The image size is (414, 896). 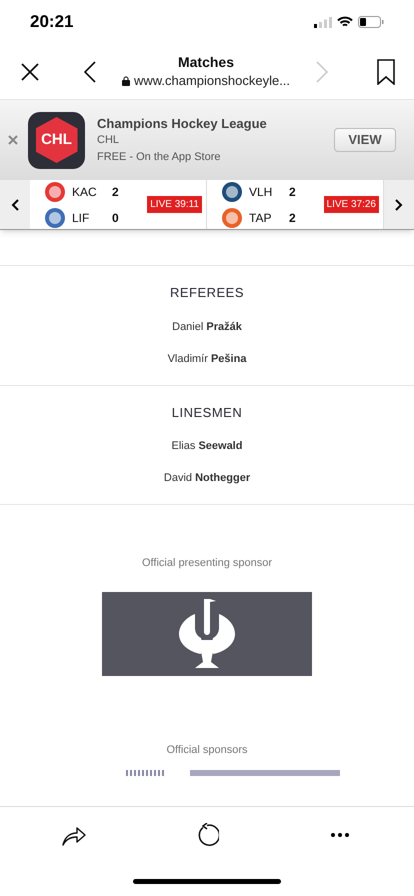 What do you see at coordinates (295, 204) in the screenshot?
I see `game-card: VLH 2 TAP 2 LIVE 37:26` at bounding box center [295, 204].